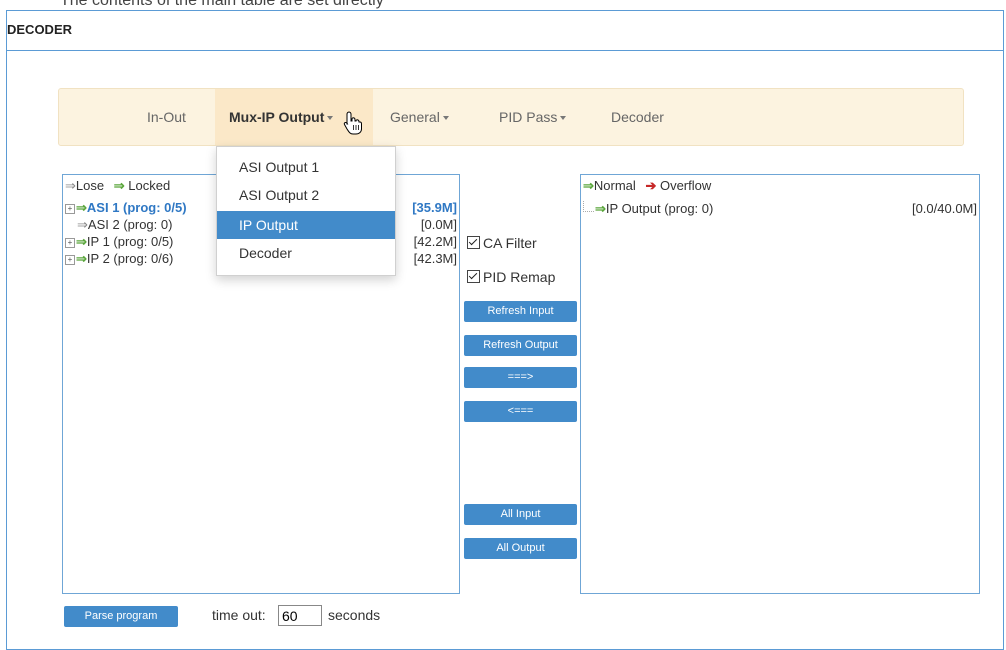 This screenshot has height=650, width=1006. I want to click on input-legend: ⇒Lose ⇒ Locked, so click(117, 186).